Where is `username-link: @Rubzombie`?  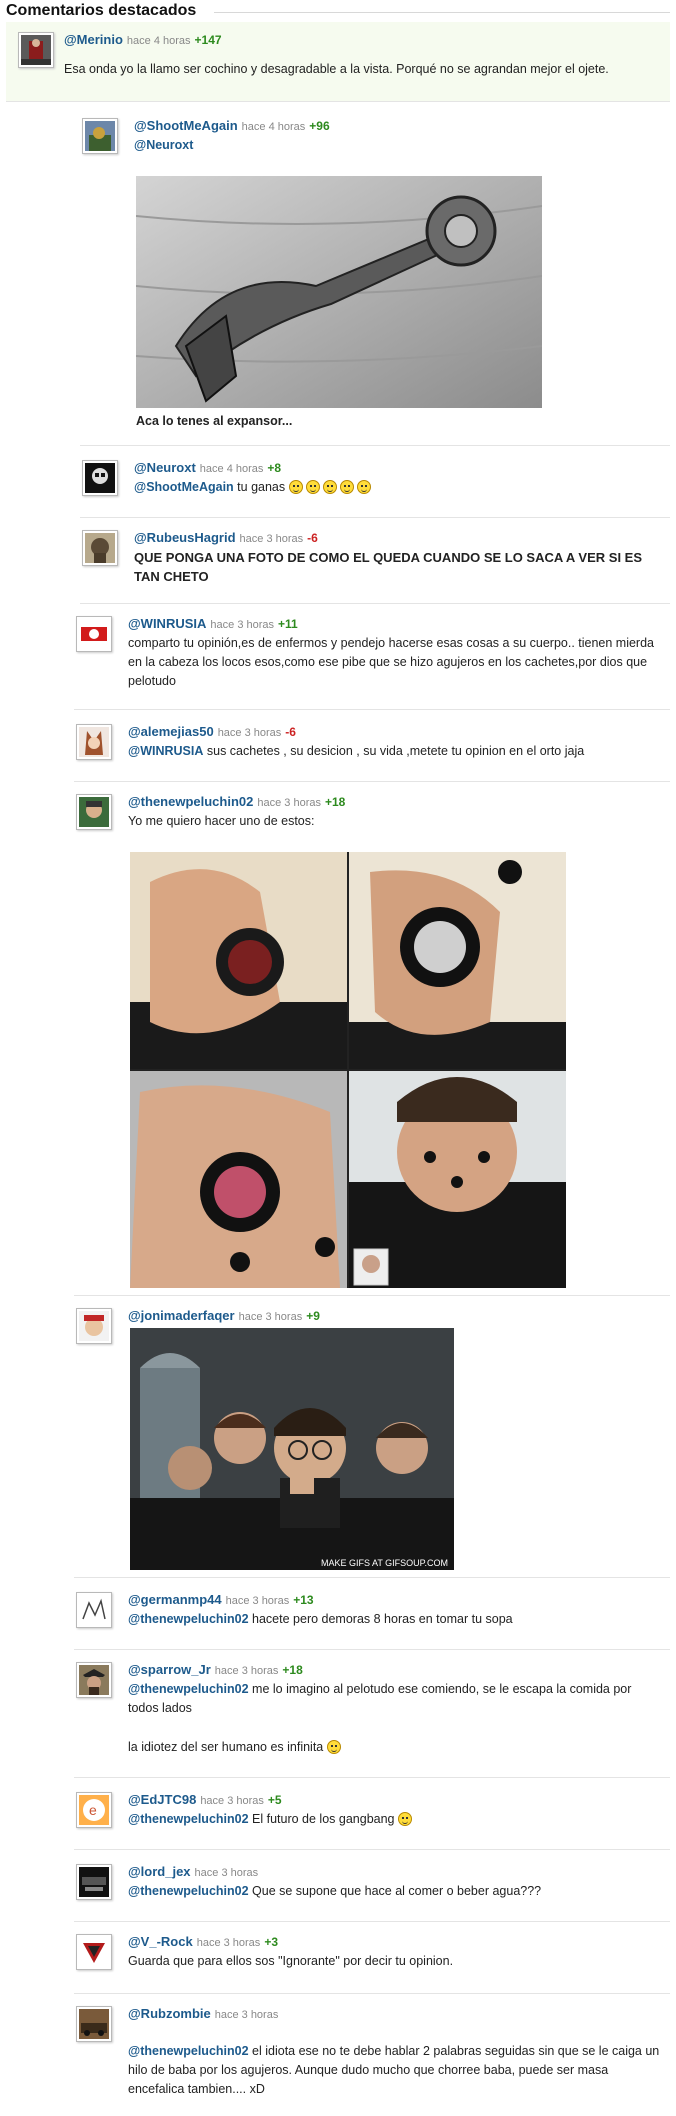 username-link: @Rubzombie is located at coordinates (169, 2013).